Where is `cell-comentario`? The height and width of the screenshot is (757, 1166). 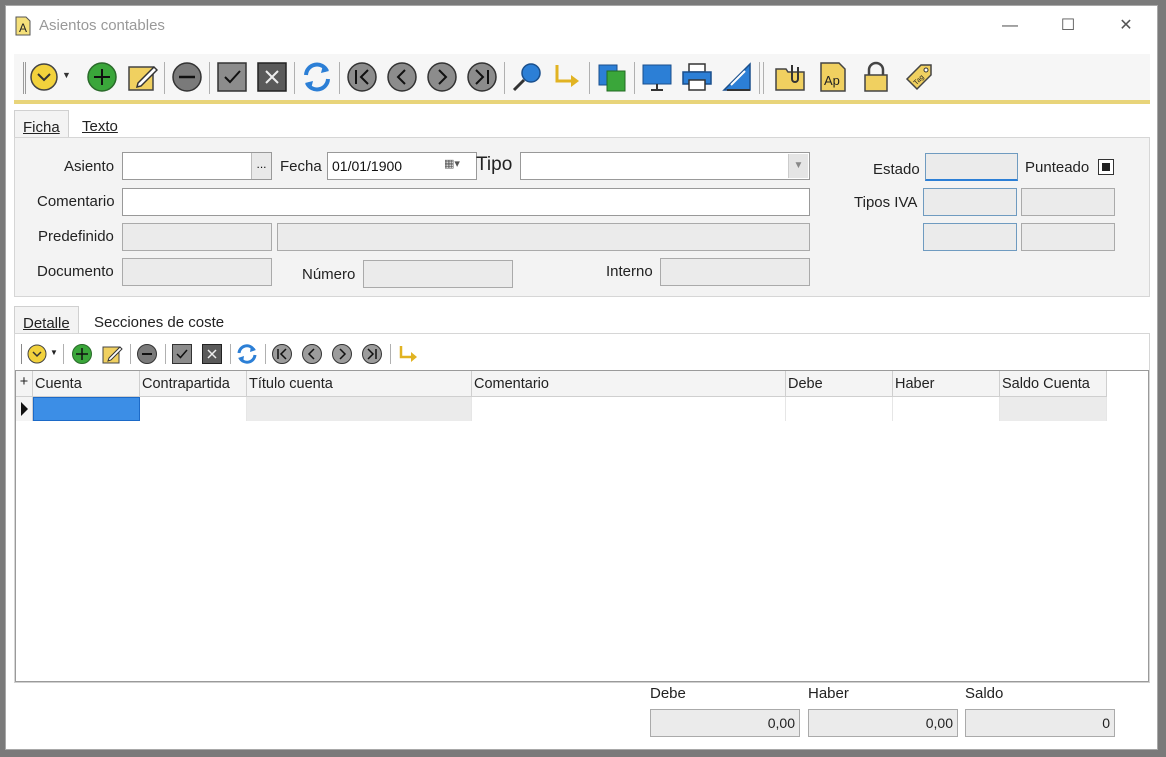
cell-comentario is located at coordinates (629, 409).